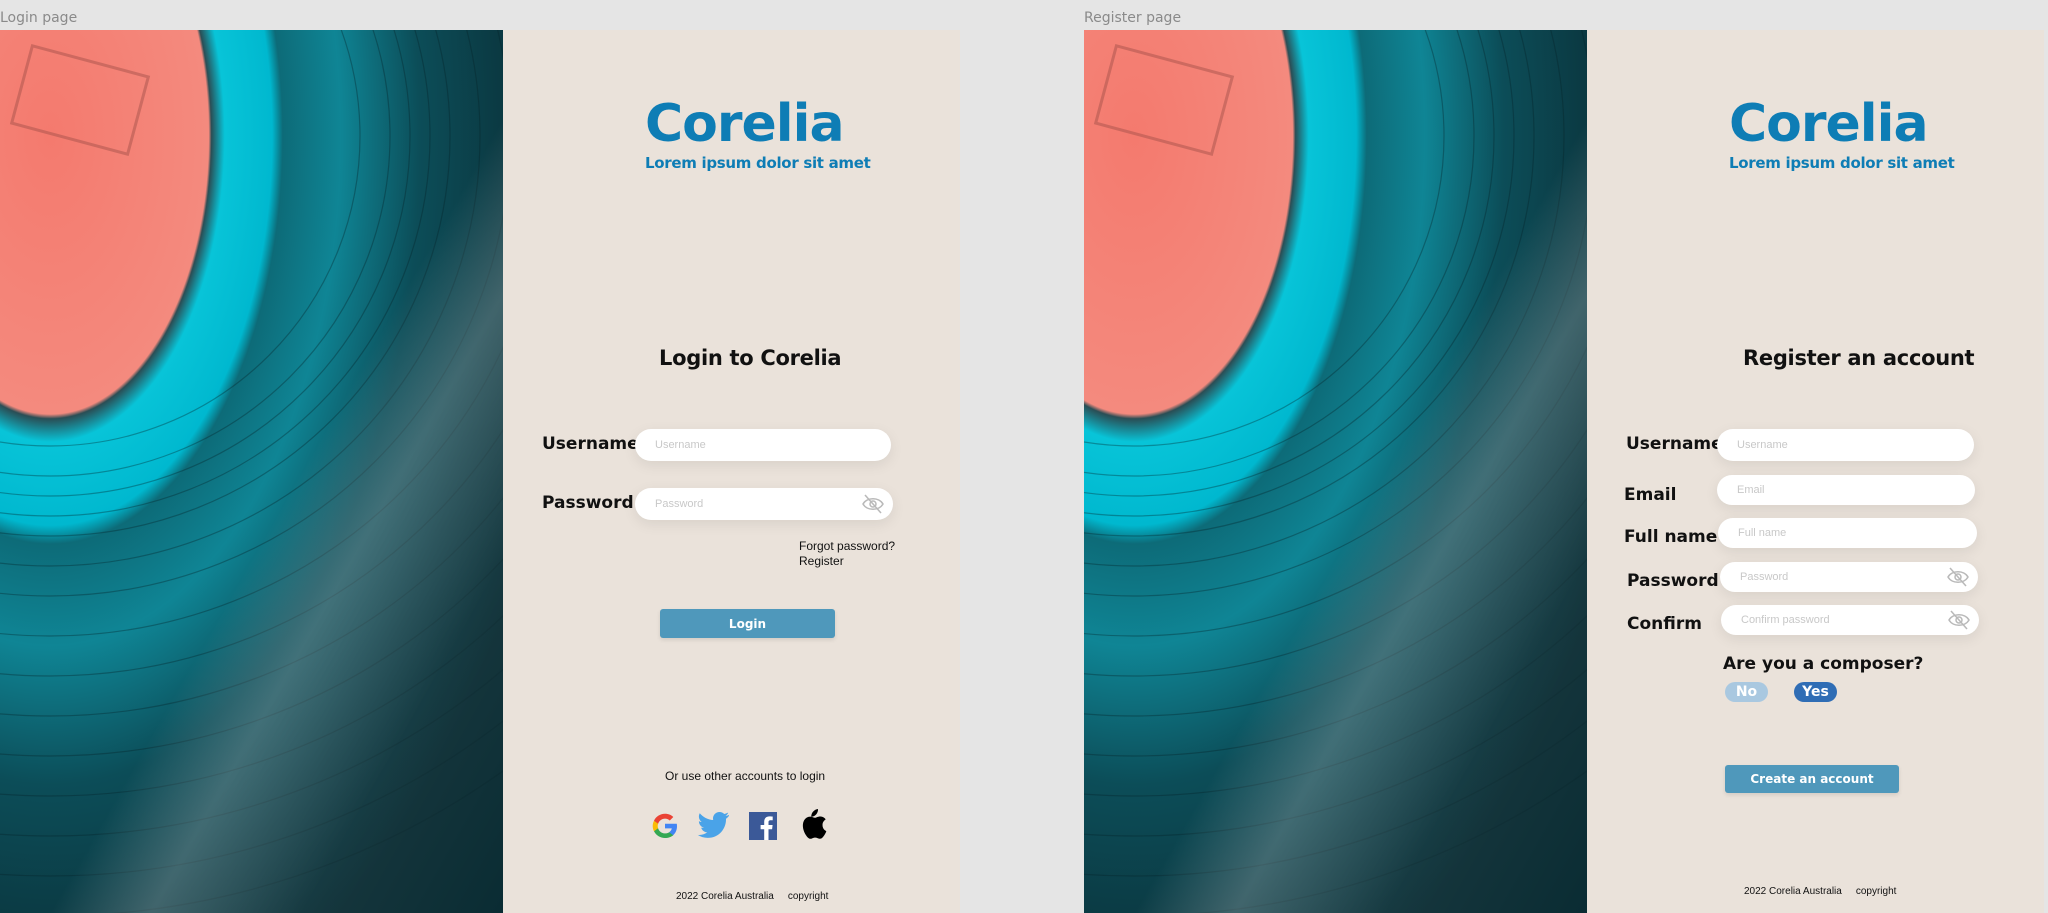 This screenshot has width=2048, height=913. I want to click on composer-no-option: No, so click(1746, 692).